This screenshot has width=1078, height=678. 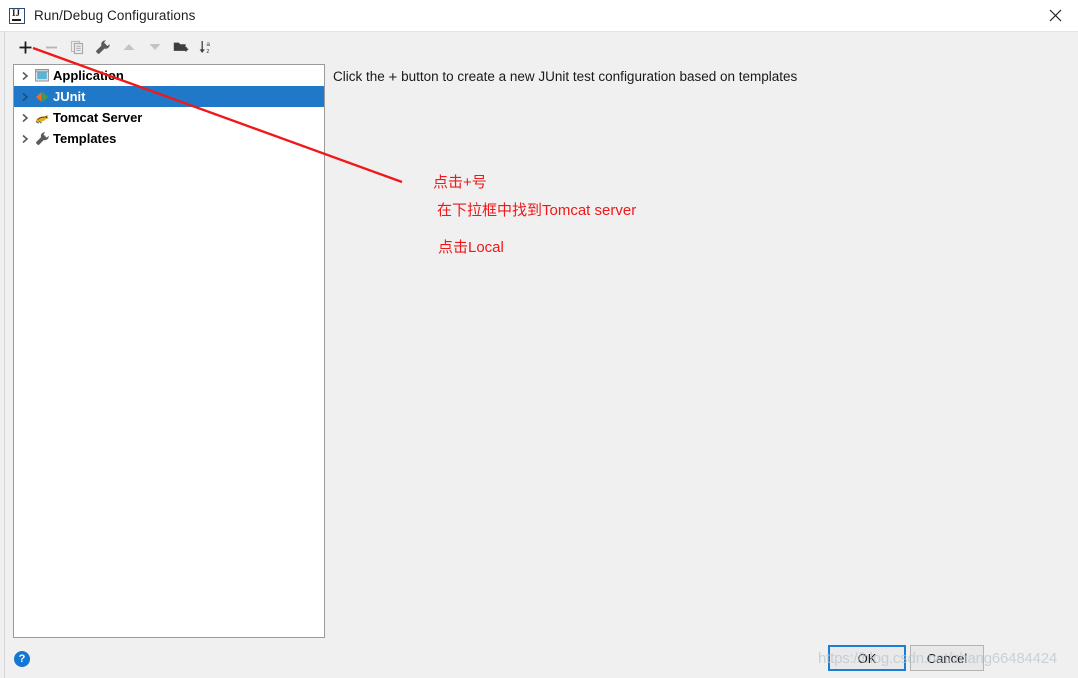 What do you see at coordinates (51, 47) in the screenshot?
I see `remove-configuration-button` at bounding box center [51, 47].